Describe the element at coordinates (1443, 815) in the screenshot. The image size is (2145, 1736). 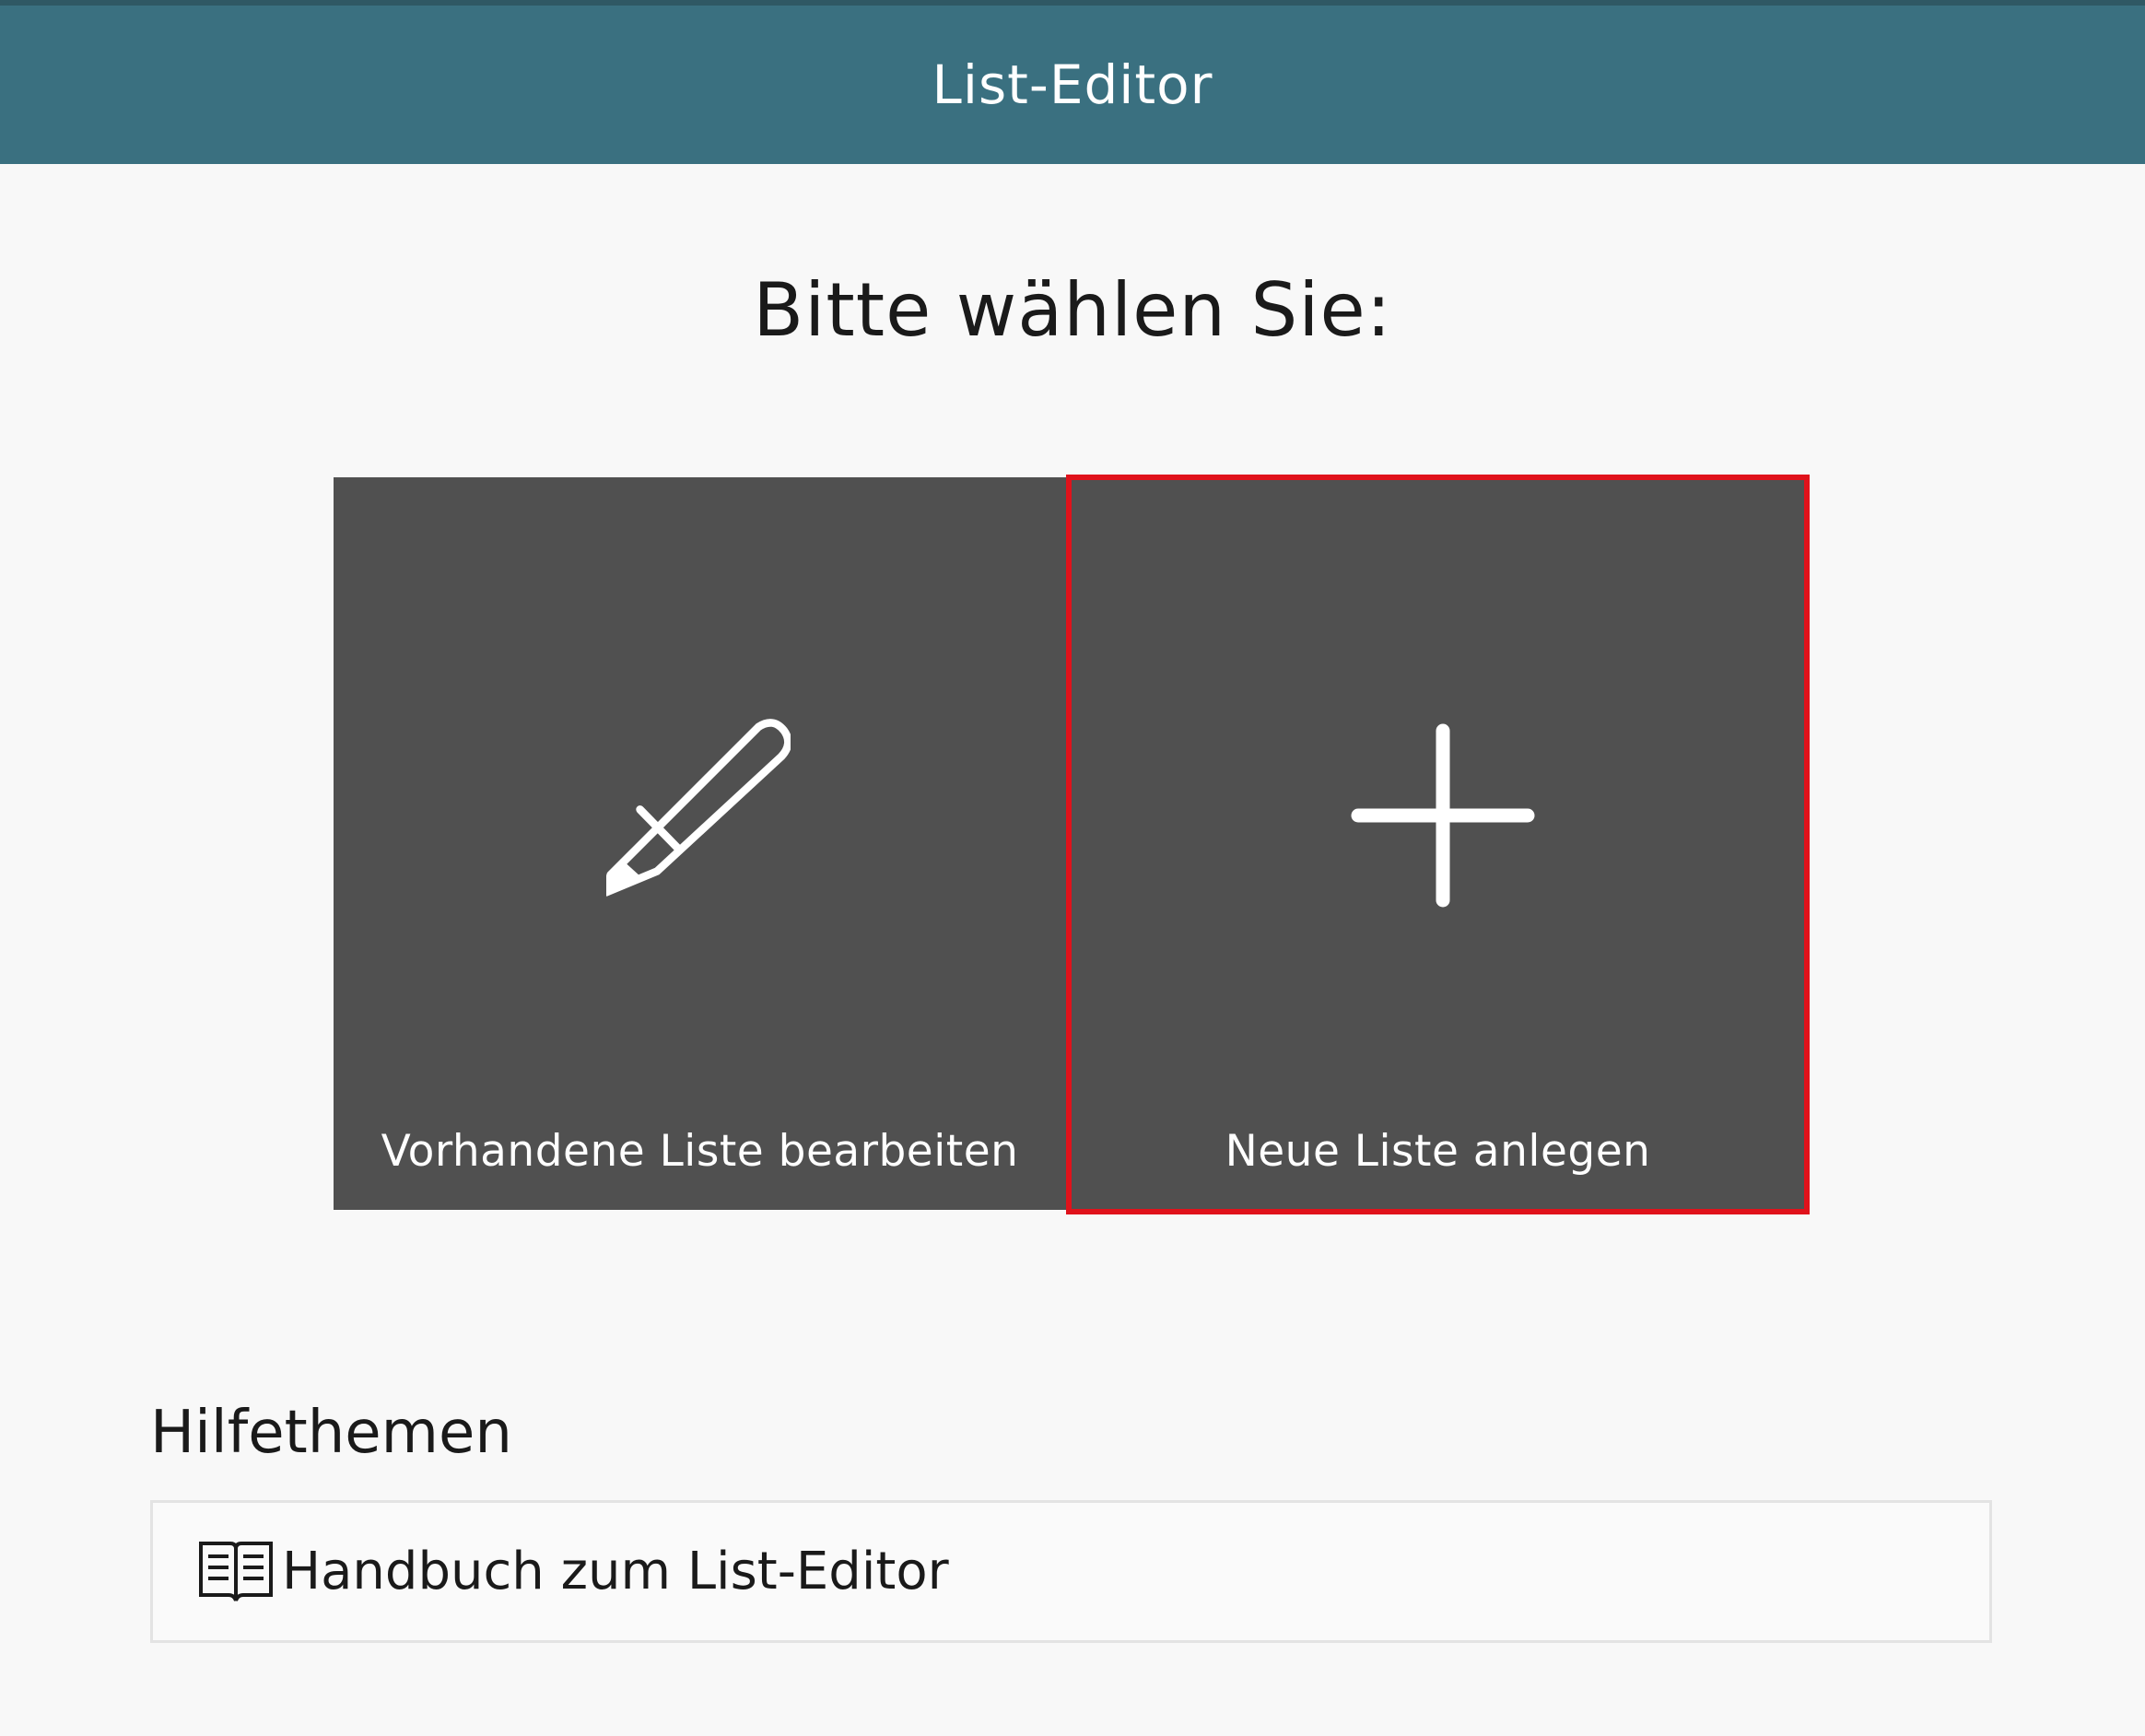
I see `plus-icon` at that location.